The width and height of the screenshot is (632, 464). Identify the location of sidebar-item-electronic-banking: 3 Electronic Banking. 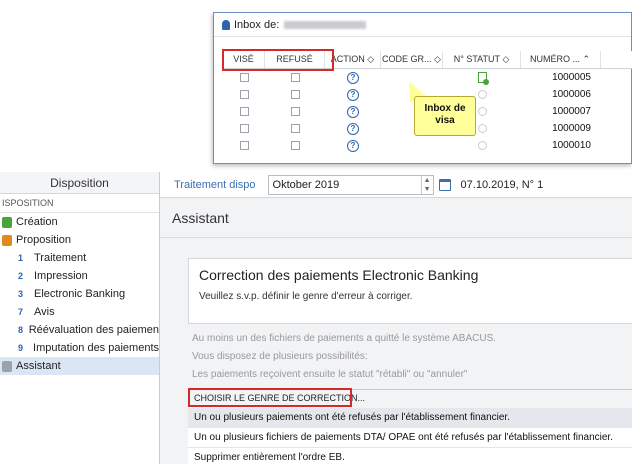
(79, 294).